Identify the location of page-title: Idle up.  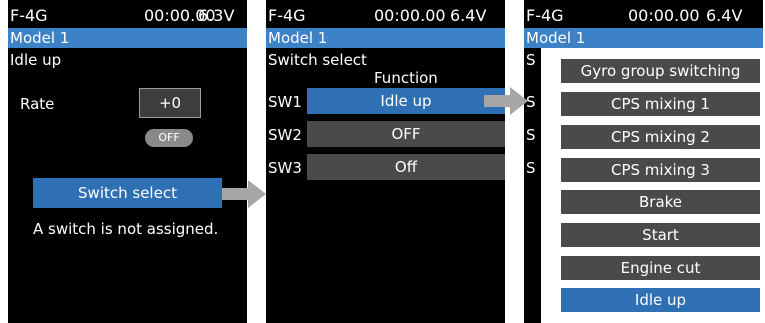
(36, 60).